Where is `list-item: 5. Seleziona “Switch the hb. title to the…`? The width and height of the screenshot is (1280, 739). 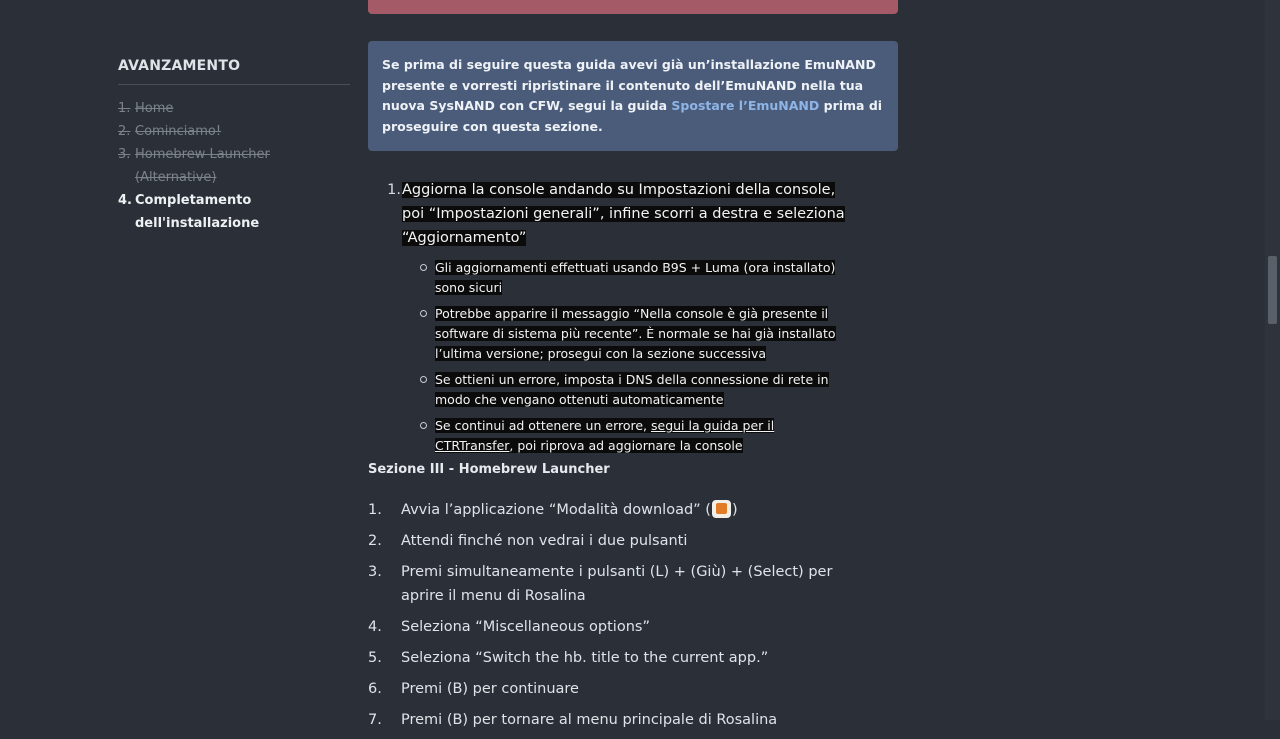 list-item: 5. Seleziona “Switch the hb. title to the… is located at coordinates (568, 658).